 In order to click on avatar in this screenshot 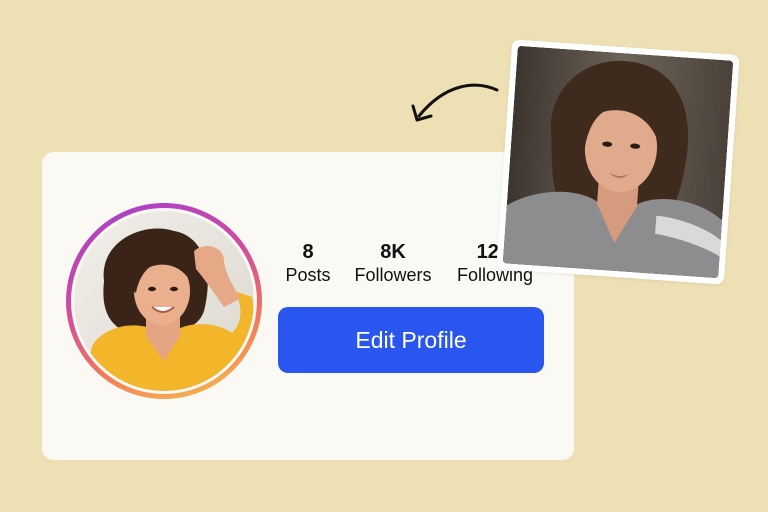, I will do `click(164, 301)`.